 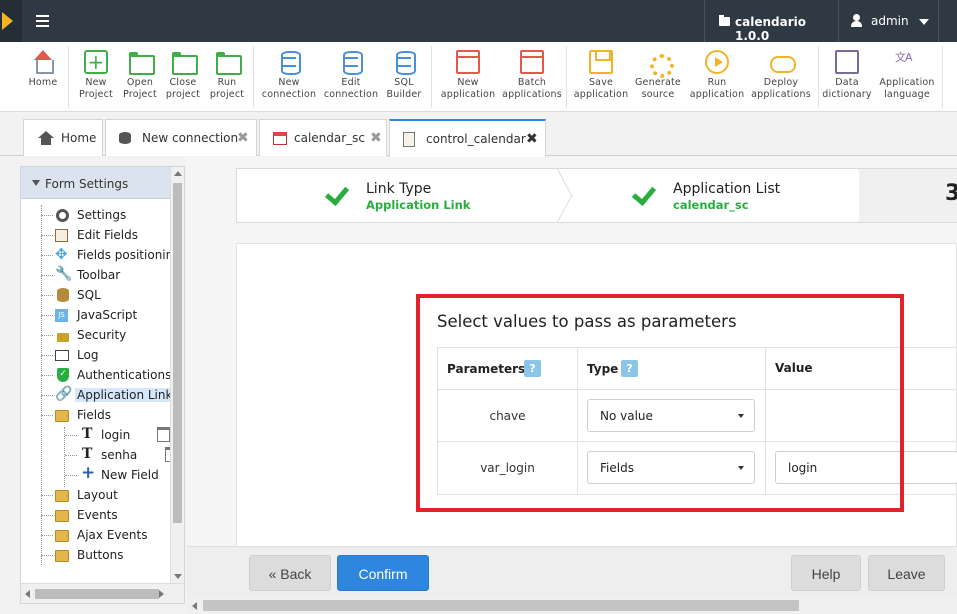 What do you see at coordinates (64, 394) in the screenshot?
I see `link-icon: 🔗` at bounding box center [64, 394].